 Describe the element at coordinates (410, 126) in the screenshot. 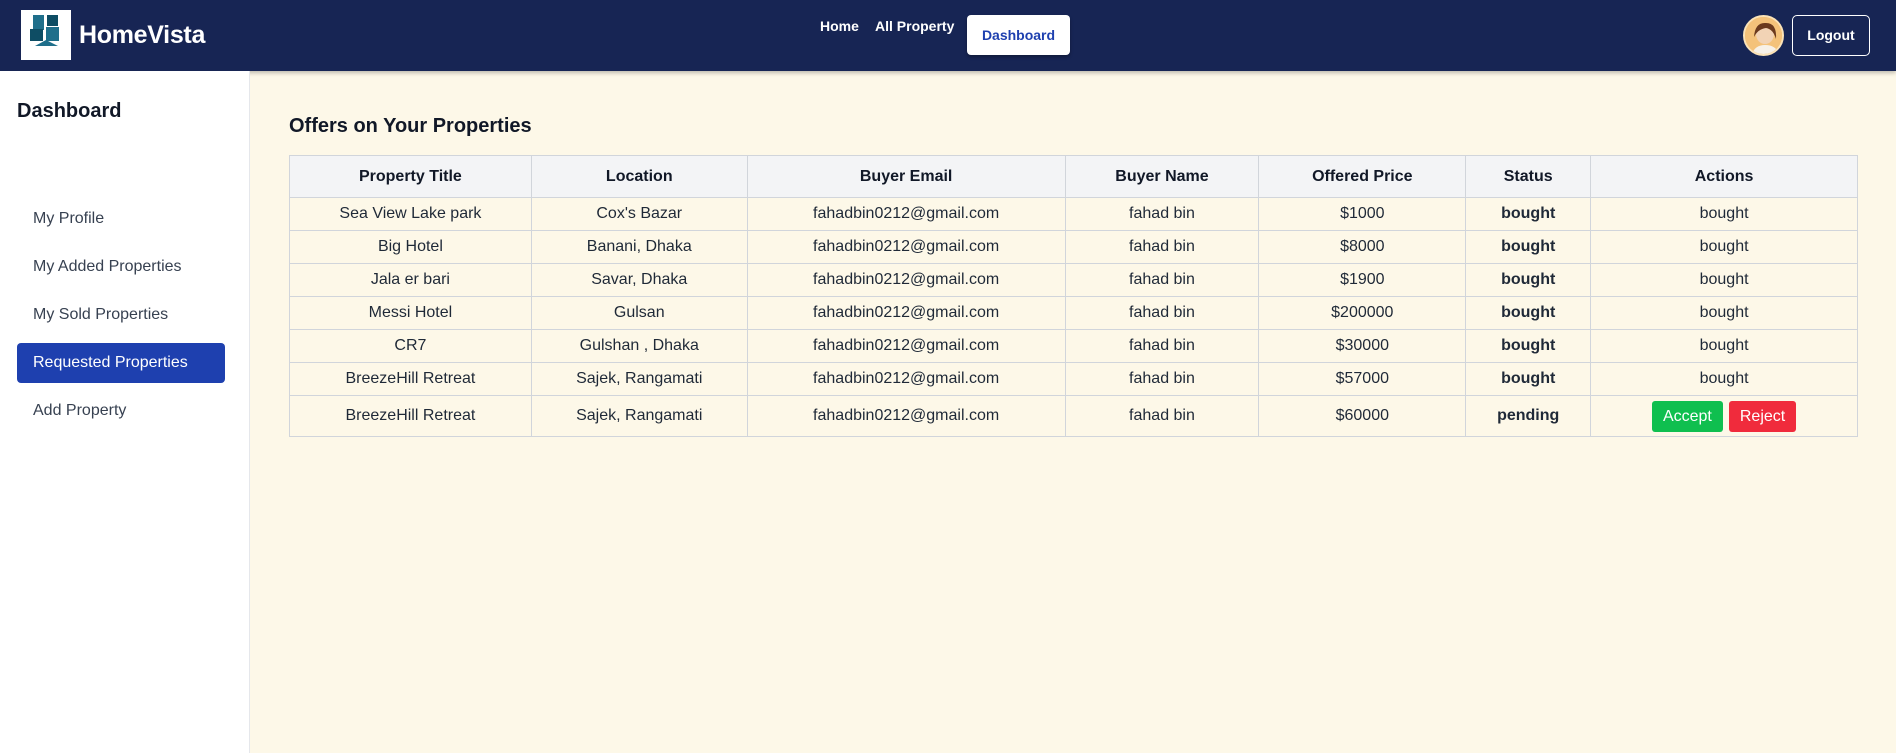

I see `page-title: Offers on Your Properties` at that location.